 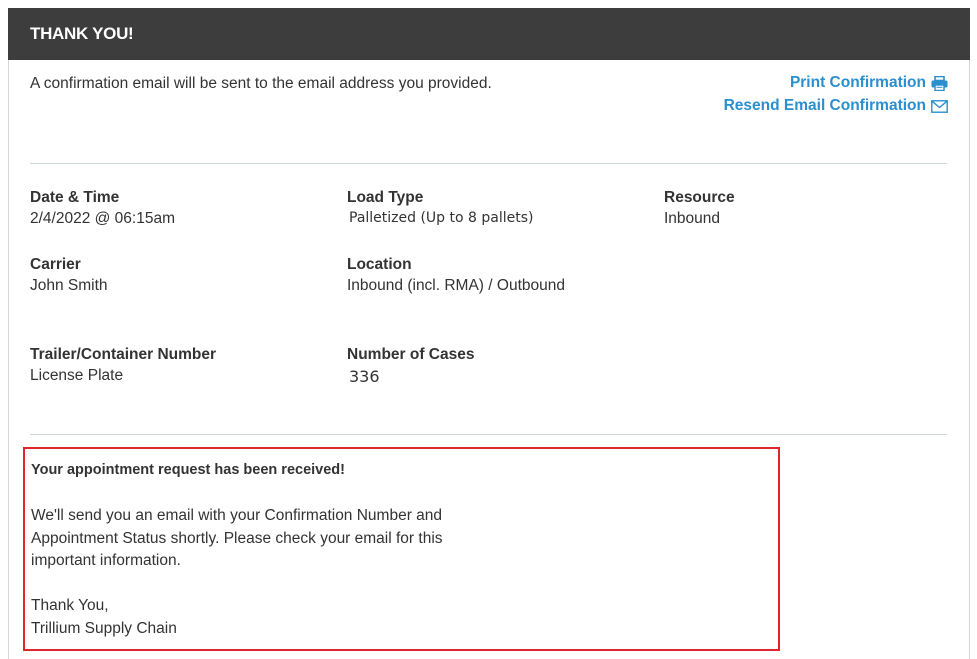 What do you see at coordinates (939, 106) in the screenshot?
I see `envelope-icon` at bounding box center [939, 106].